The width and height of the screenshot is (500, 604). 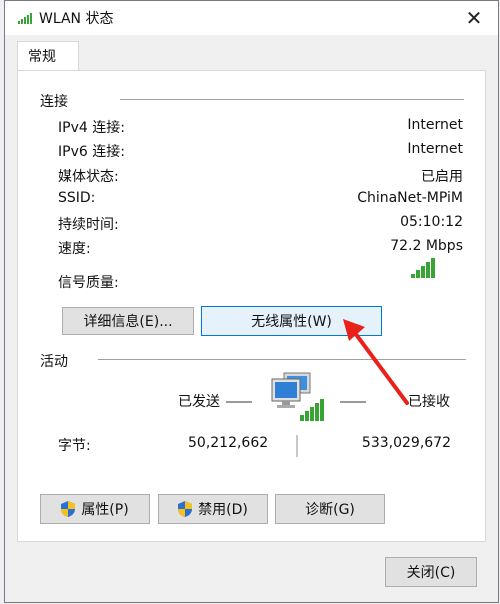 What do you see at coordinates (228, 443) in the screenshot?
I see `bytes-sent-value: 50,212,662` at bounding box center [228, 443].